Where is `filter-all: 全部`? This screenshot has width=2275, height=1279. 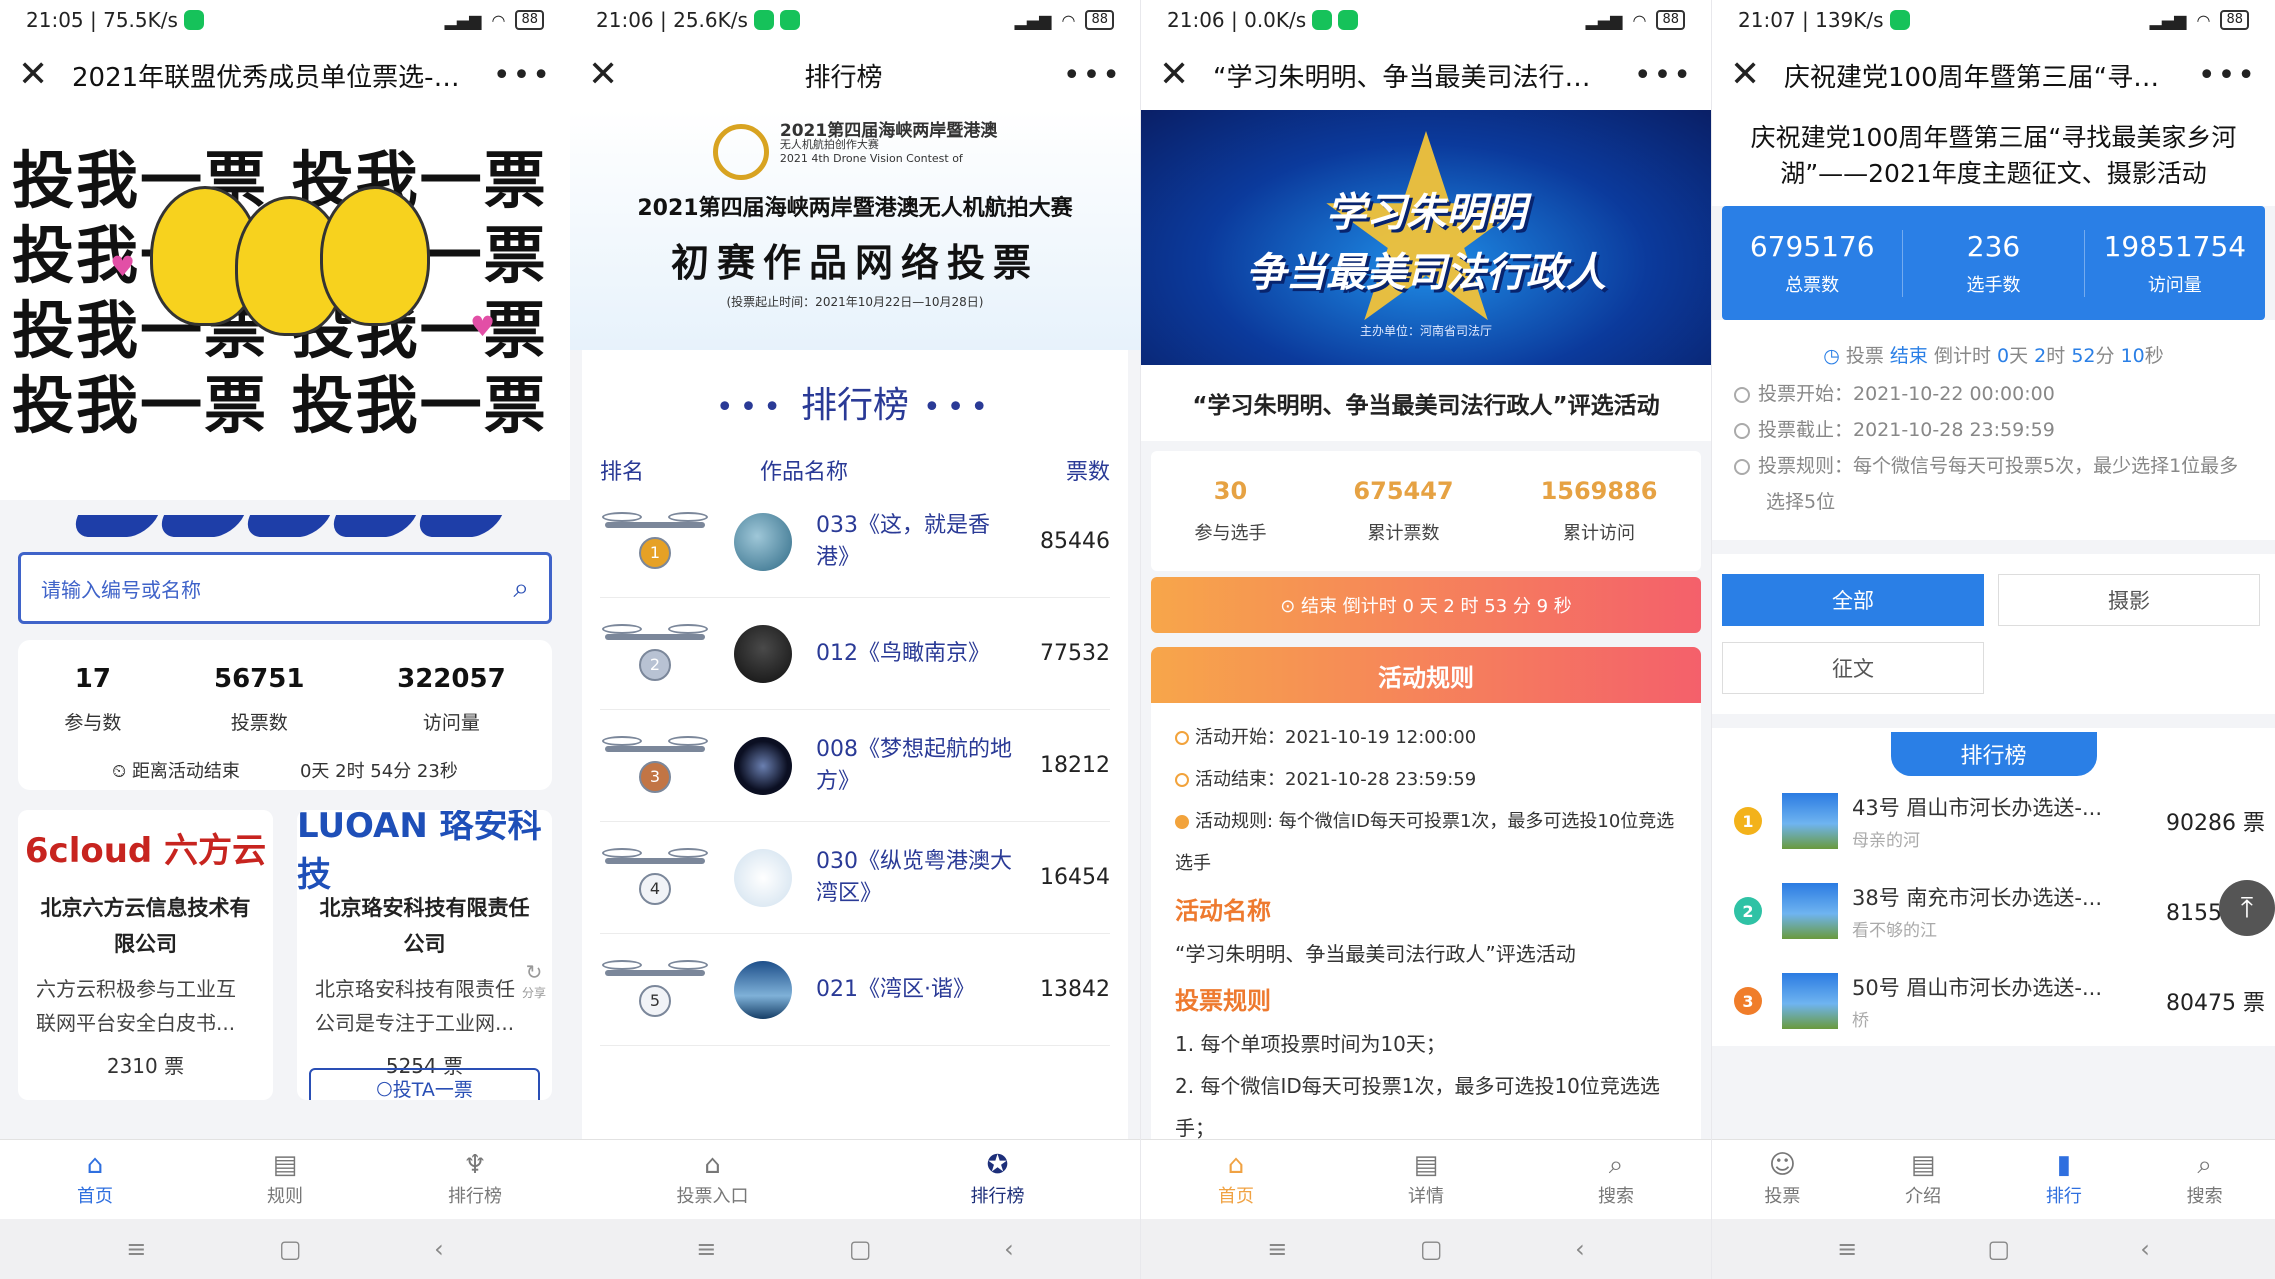
filter-all: 全部 is located at coordinates (1853, 600).